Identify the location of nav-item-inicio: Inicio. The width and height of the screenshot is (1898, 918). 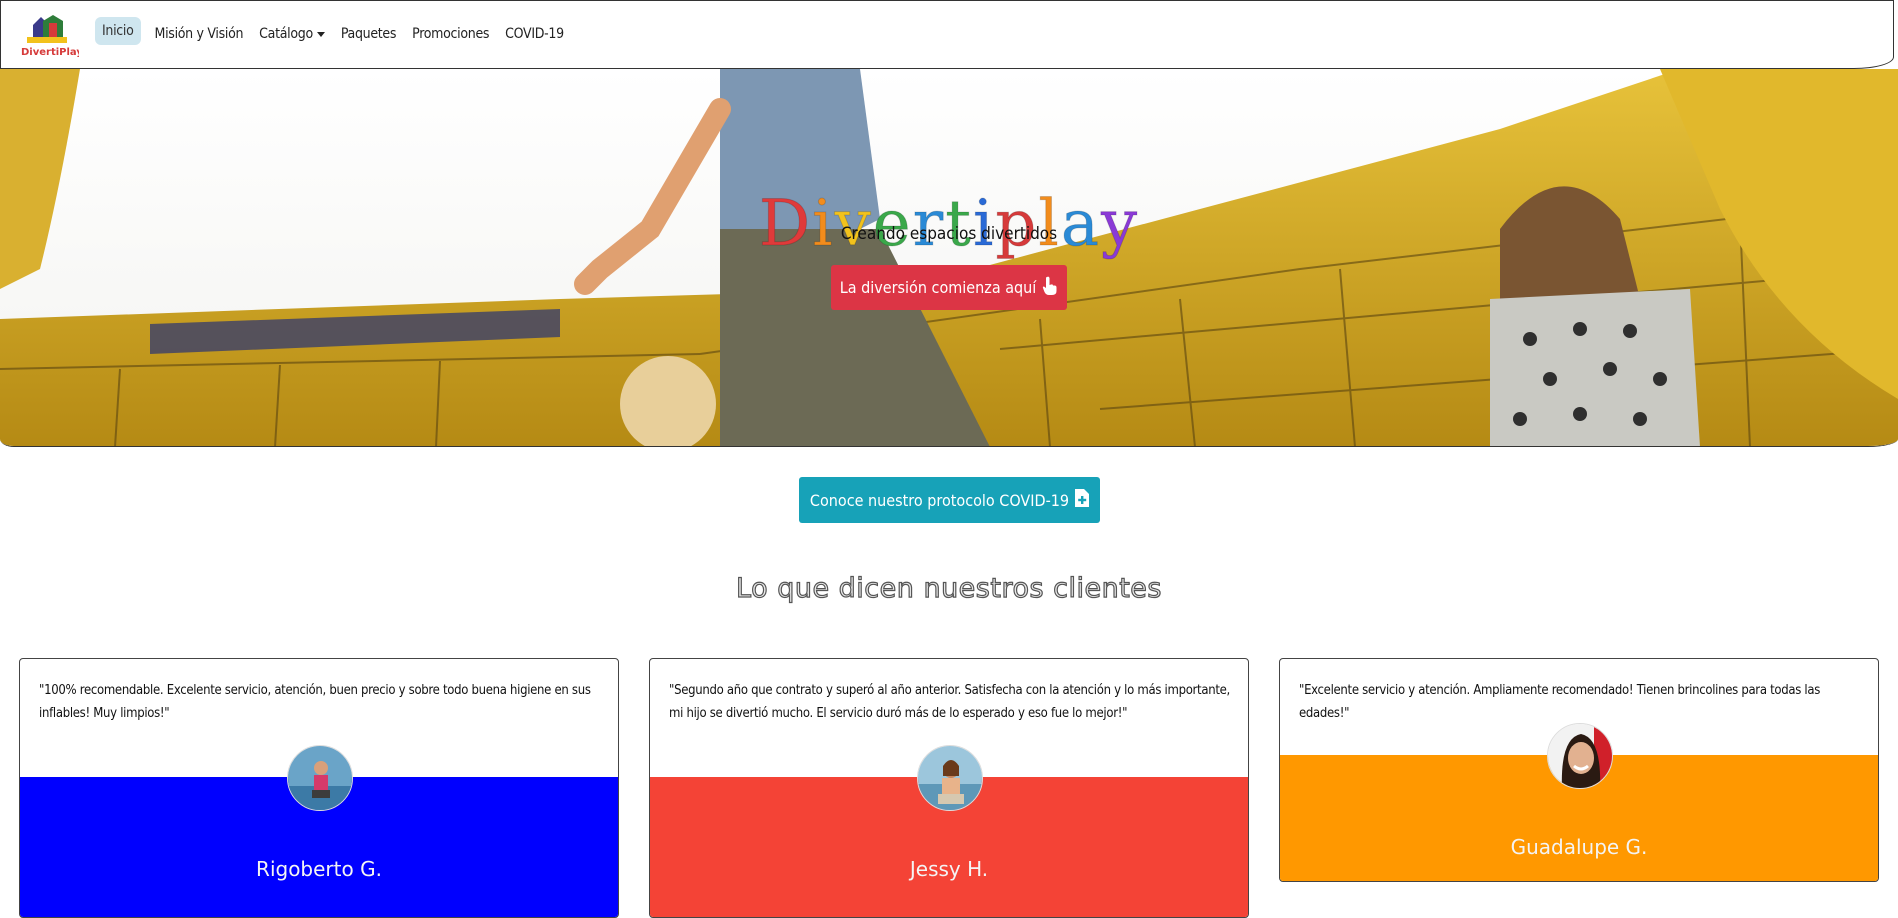
(118, 31).